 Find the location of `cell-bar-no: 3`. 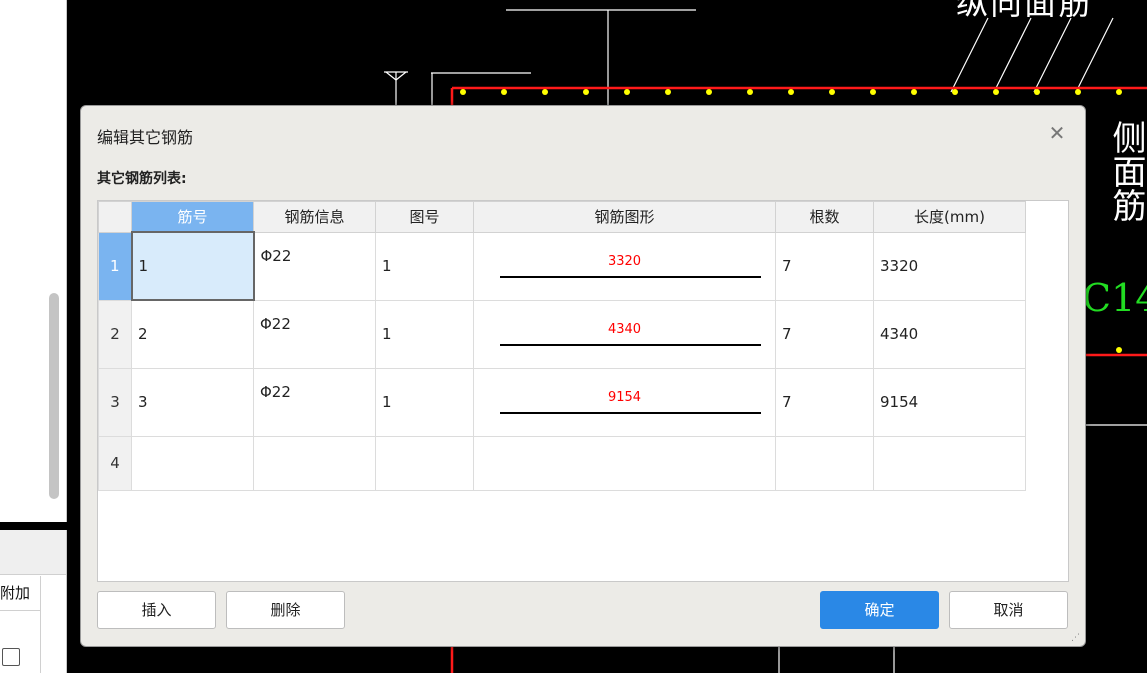

cell-bar-no: 3 is located at coordinates (192, 402).